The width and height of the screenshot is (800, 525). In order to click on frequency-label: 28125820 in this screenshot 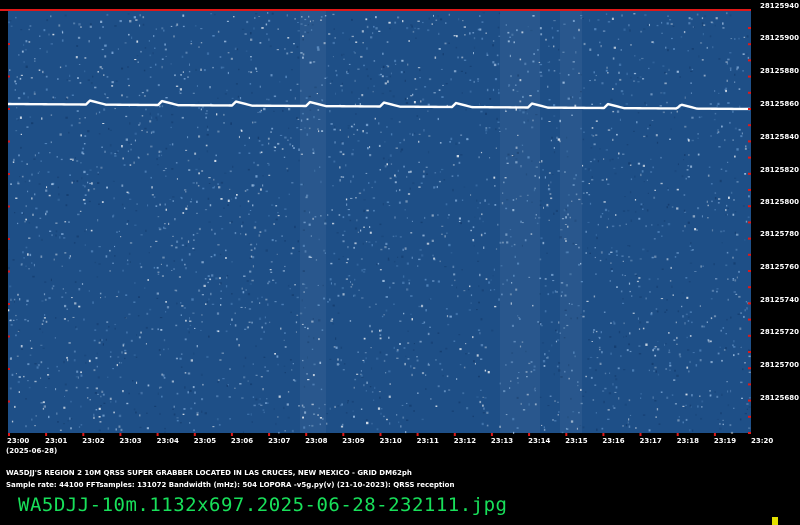, I will do `click(779, 170)`.